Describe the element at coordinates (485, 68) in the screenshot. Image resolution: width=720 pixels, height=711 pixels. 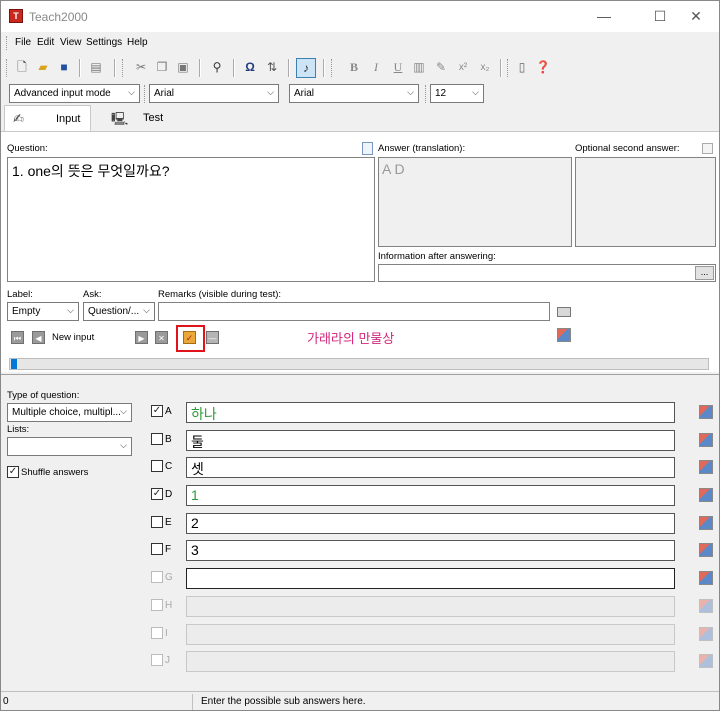
I see `subscript-icon: x₂` at that location.